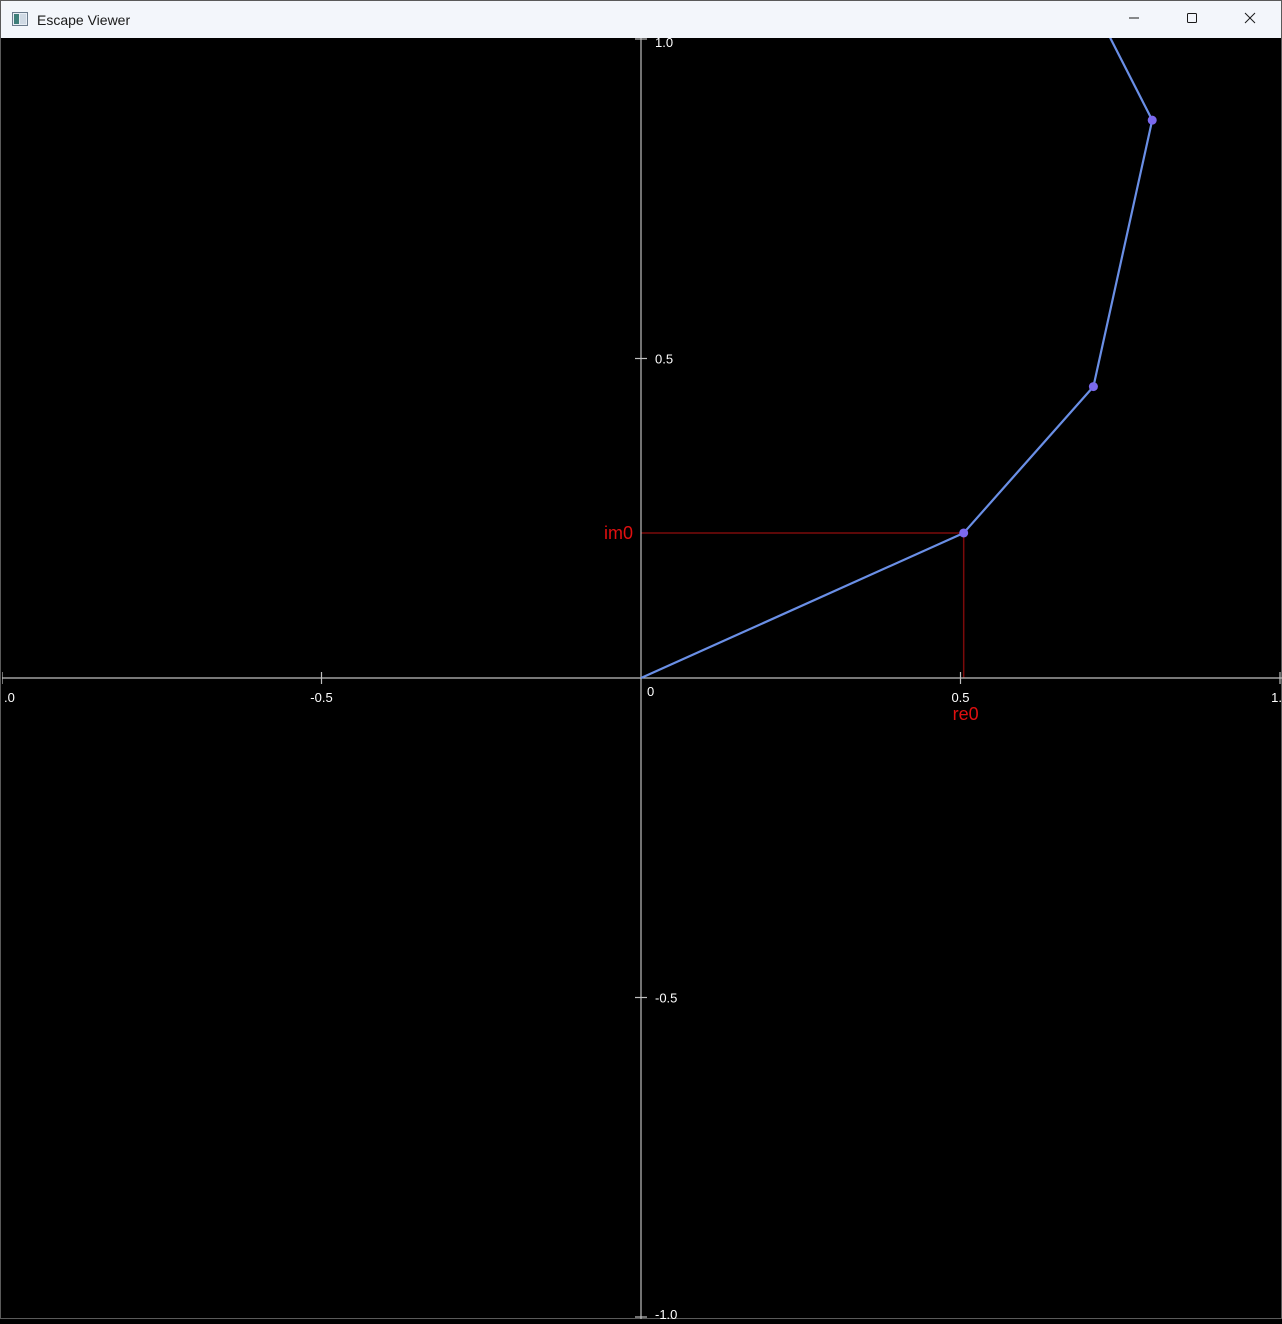 The image size is (1282, 1324). Describe the element at coordinates (966, 714) in the screenshot. I see `re0-label: re0` at that location.